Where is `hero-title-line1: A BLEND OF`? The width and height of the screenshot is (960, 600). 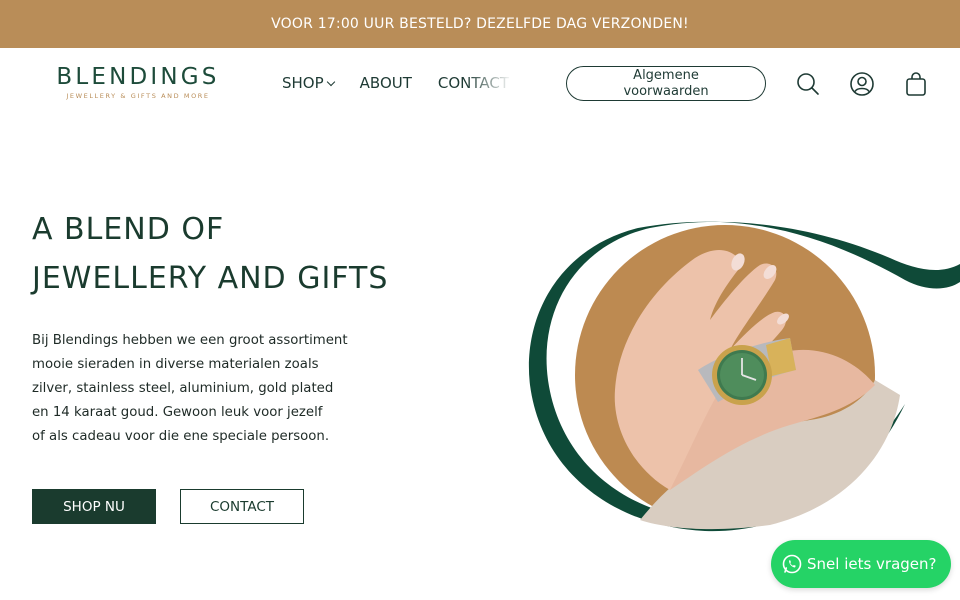 hero-title-line1: A BLEND OF is located at coordinates (128, 229).